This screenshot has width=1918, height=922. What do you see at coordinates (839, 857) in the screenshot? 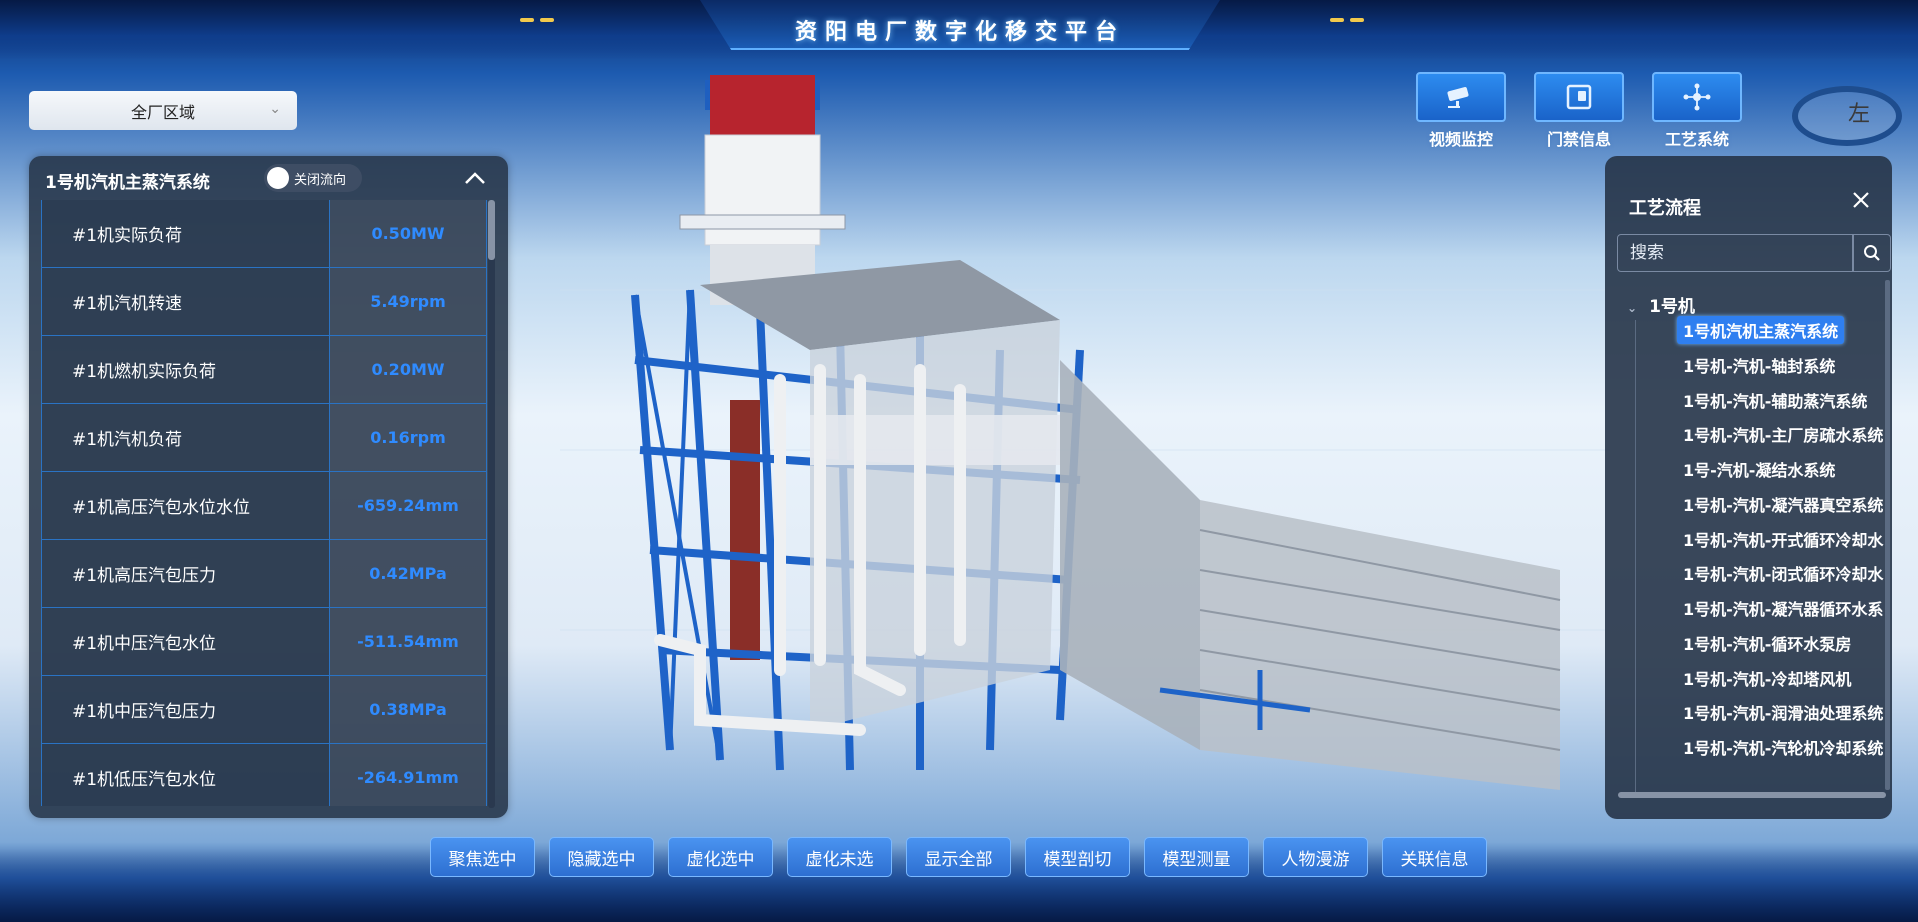
I see `ghost-unselected-button: 虚化未选` at bounding box center [839, 857].